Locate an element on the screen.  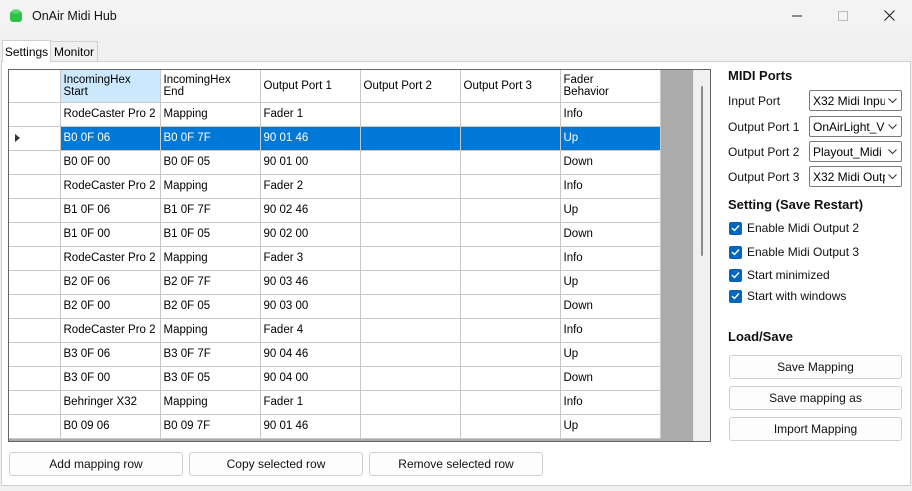
table-cell: B3 0F 7F is located at coordinates (210, 354).